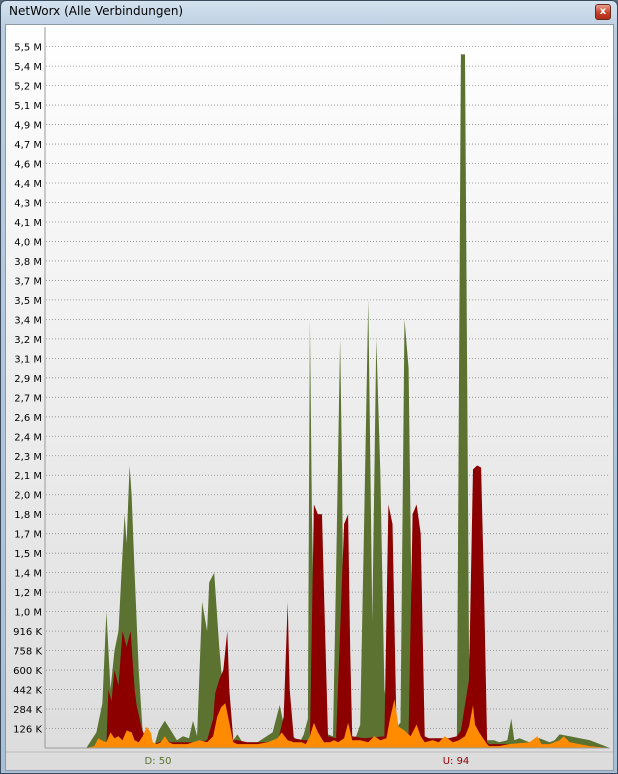 Image resolution: width=618 pixels, height=774 pixels. I want to click on y-tick-label: 1,7 M, so click(28, 535).